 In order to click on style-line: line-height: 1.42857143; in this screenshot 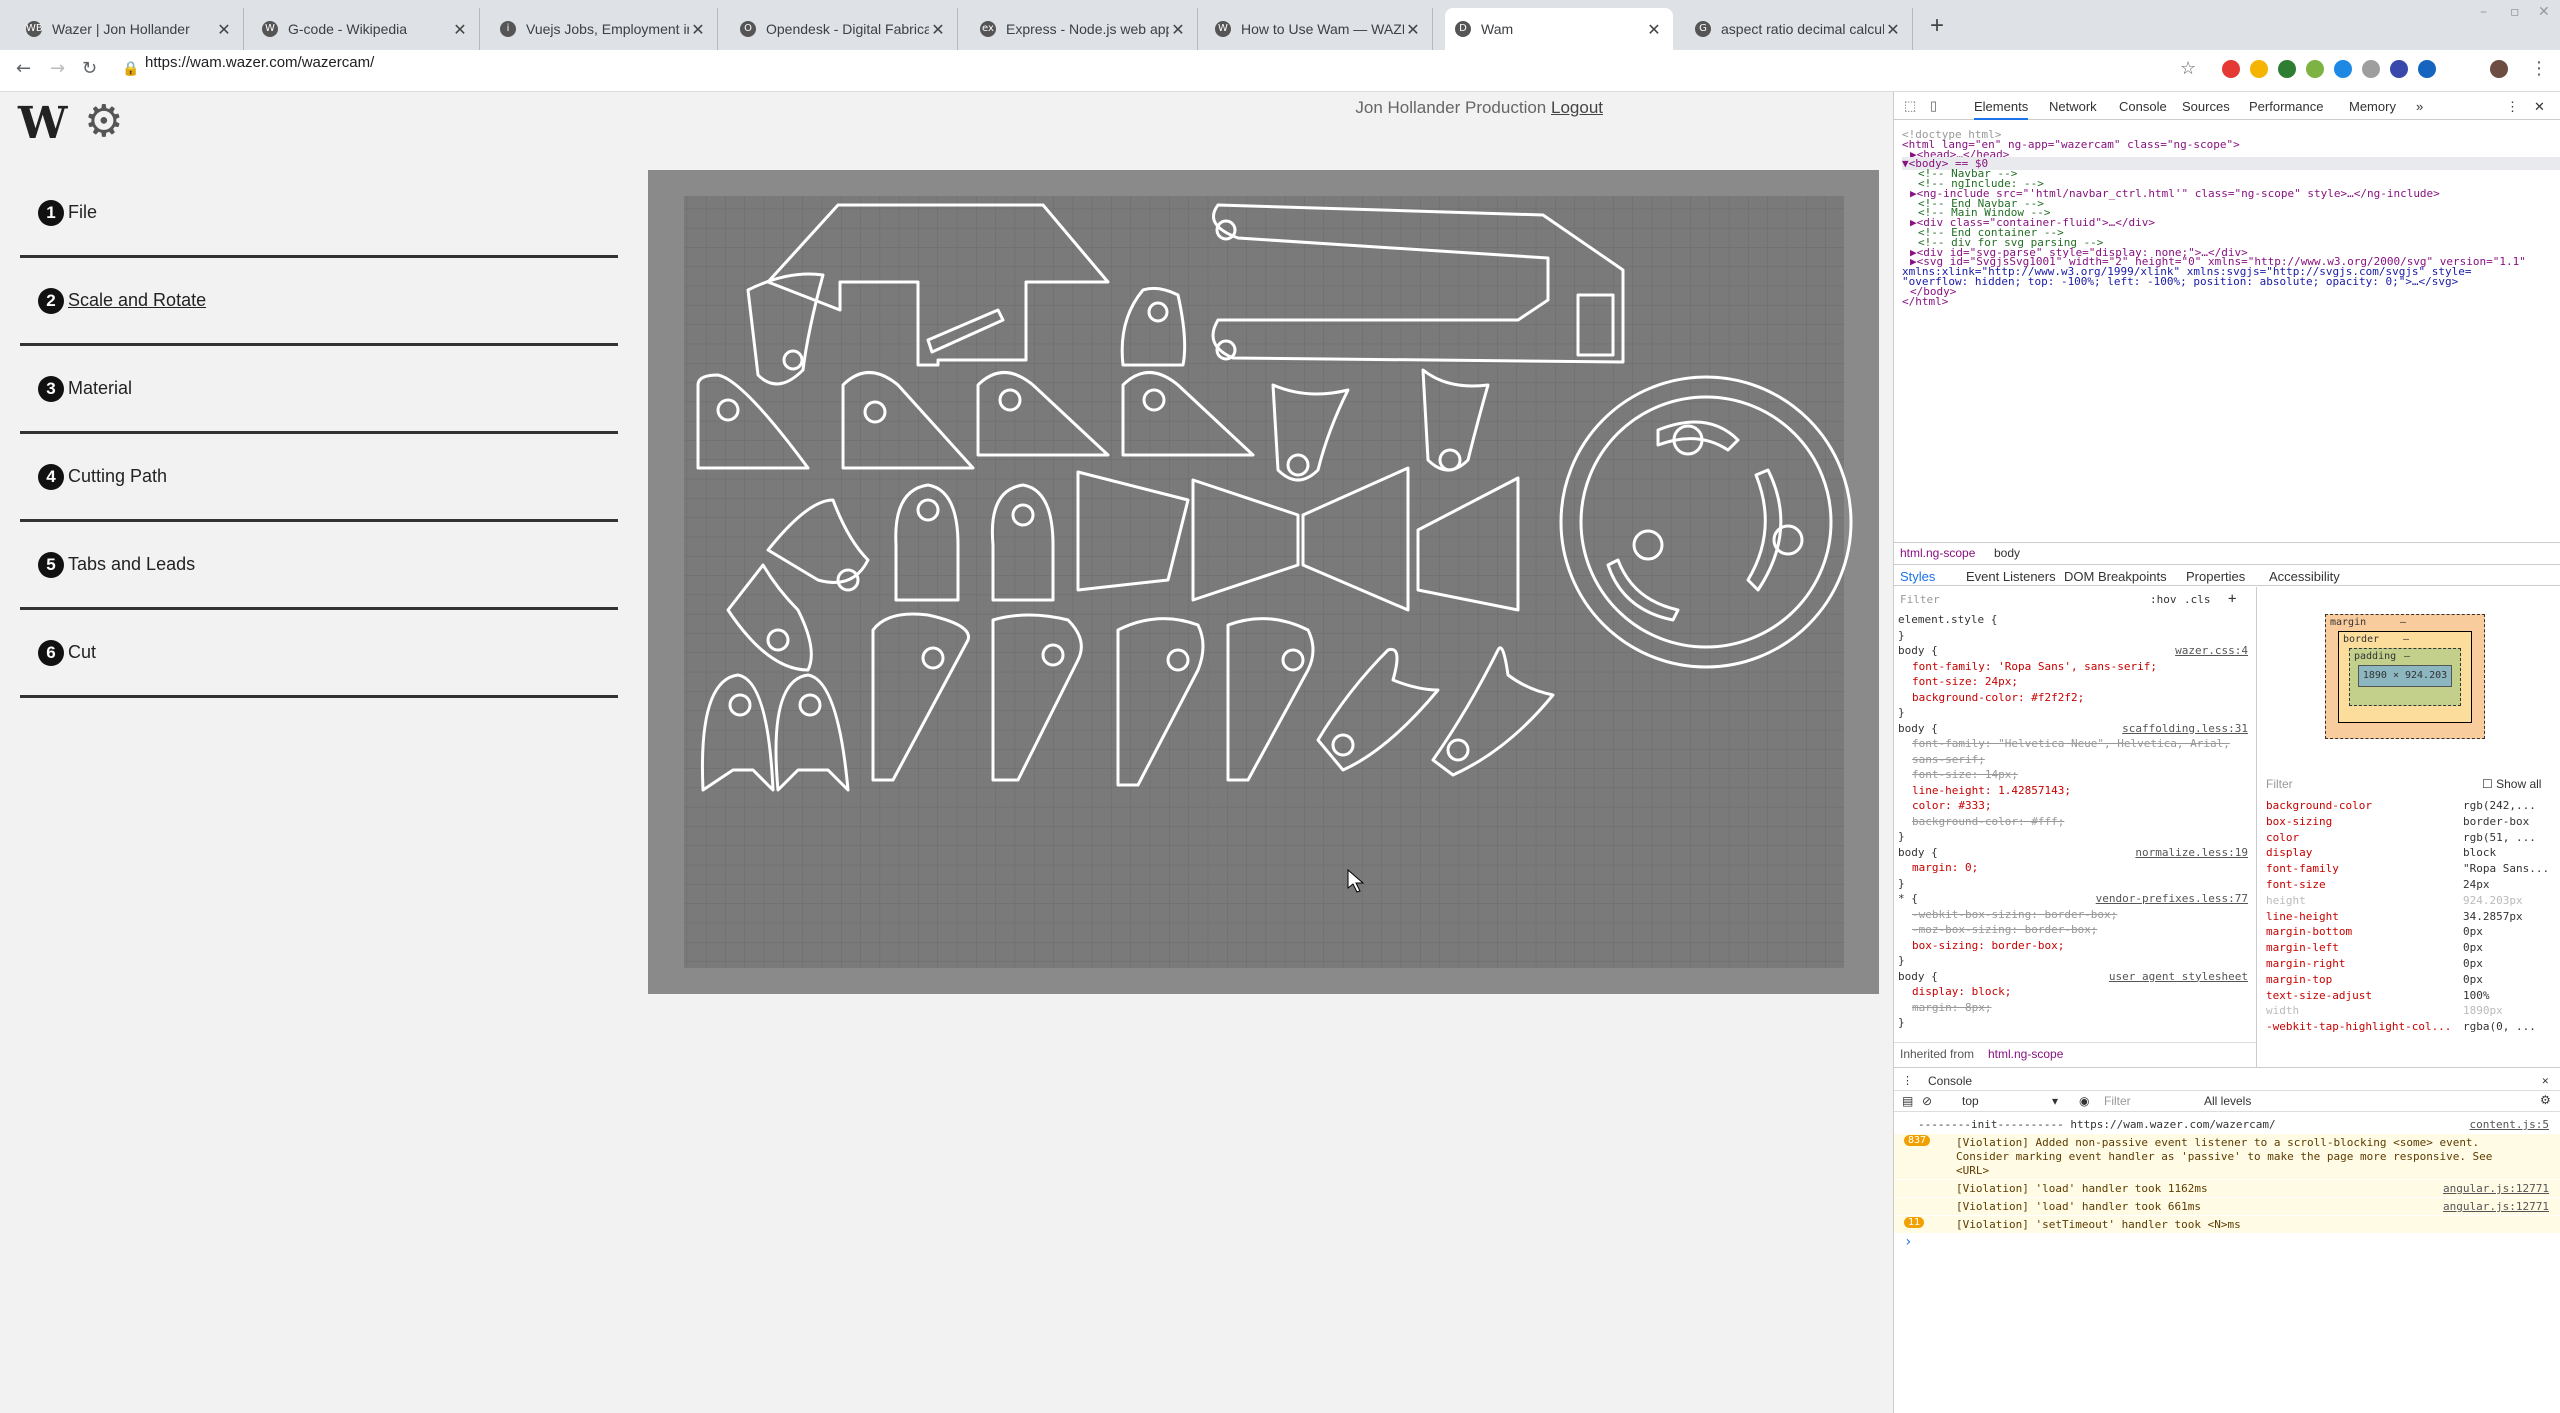, I will do `click(1991, 790)`.